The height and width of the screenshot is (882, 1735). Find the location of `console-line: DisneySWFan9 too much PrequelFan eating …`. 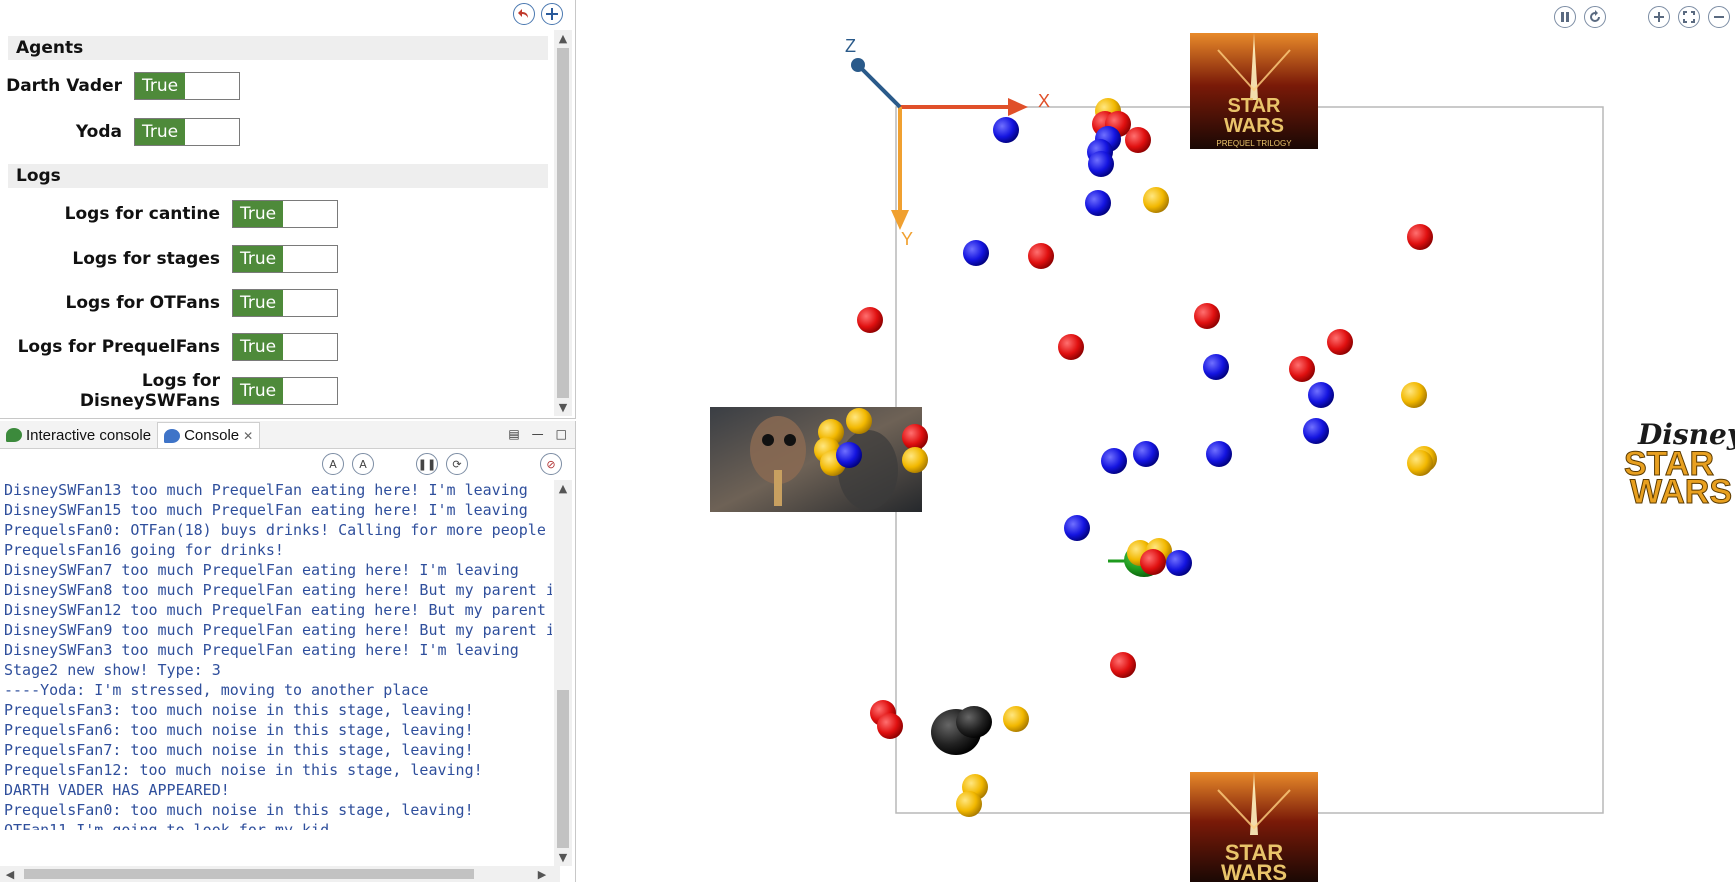

console-line: DisneySWFan9 too much PrequelFan eating … is located at coordinates (278, 630).